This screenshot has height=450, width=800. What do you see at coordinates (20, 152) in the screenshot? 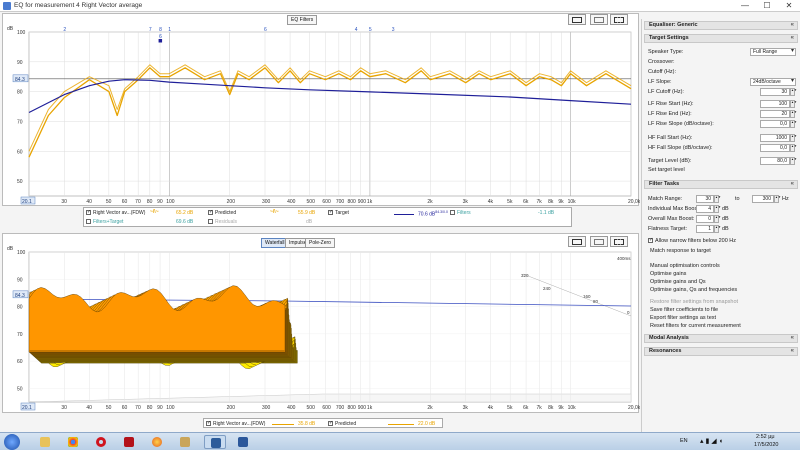
I see `y-tick-label: 60` at bounding box center [20, 152].